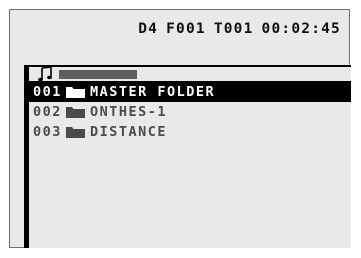 This screenshot has height=258, width=361. Describe the element at coordinates (301, 29) in the screenshot. I see `elapsed-time: 00:02:45` at that location.